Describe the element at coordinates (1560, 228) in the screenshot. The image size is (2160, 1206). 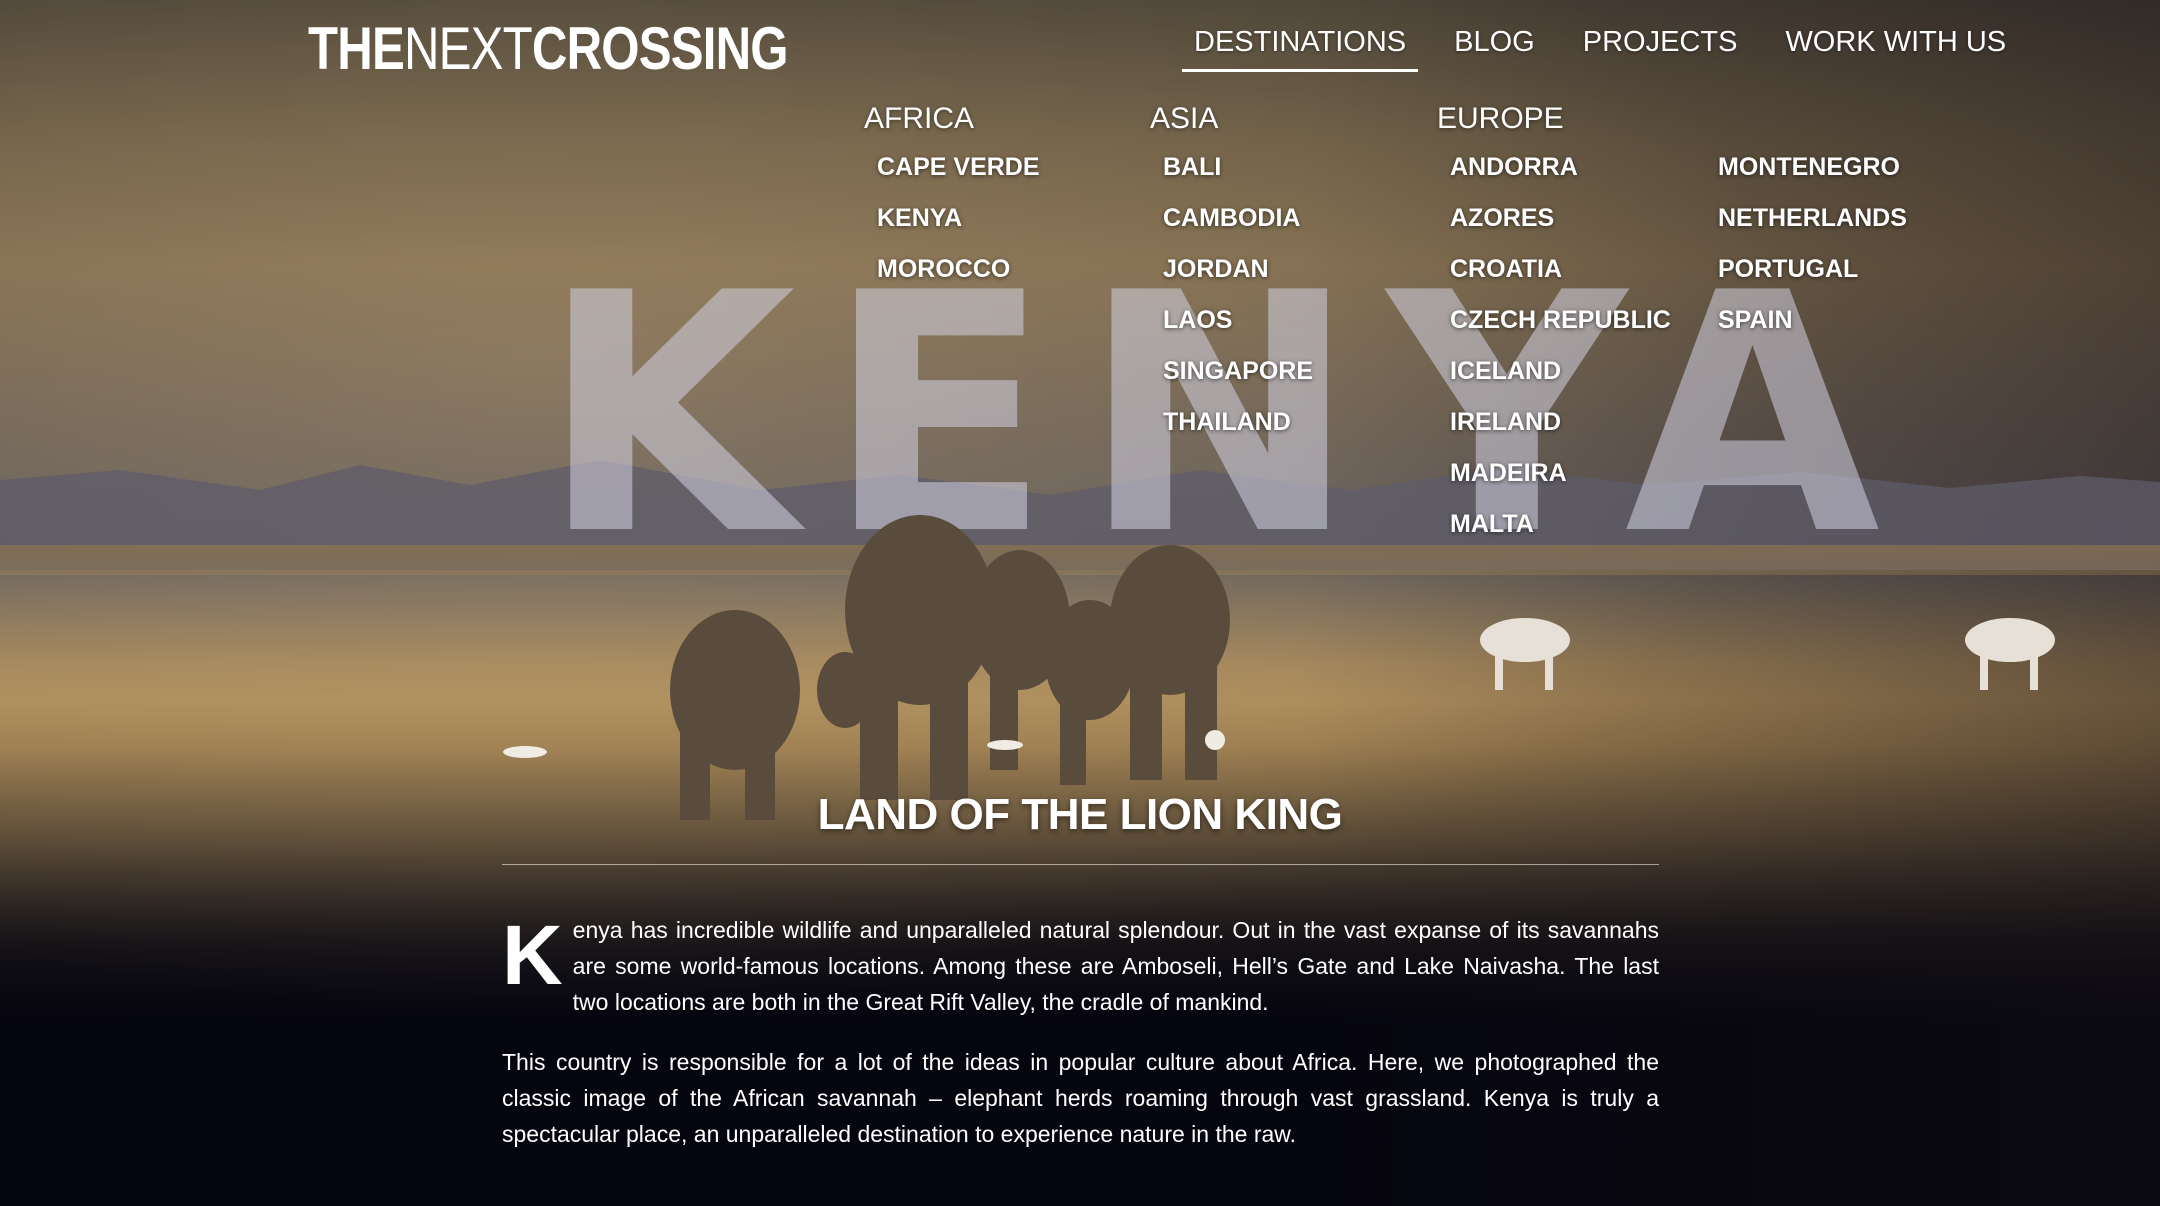
I see `destination-azores: AZORES` at that location.